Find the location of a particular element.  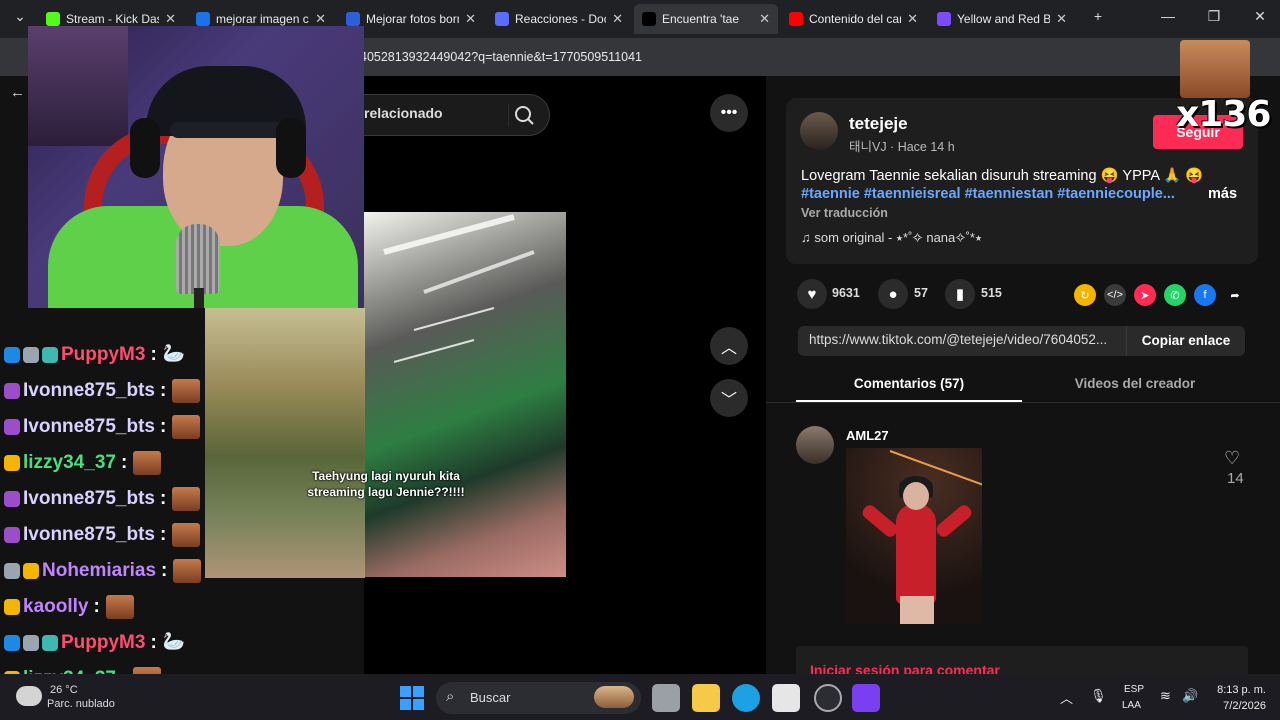

microphone-icon: 🎙 is located at coordinates (1098, 696).